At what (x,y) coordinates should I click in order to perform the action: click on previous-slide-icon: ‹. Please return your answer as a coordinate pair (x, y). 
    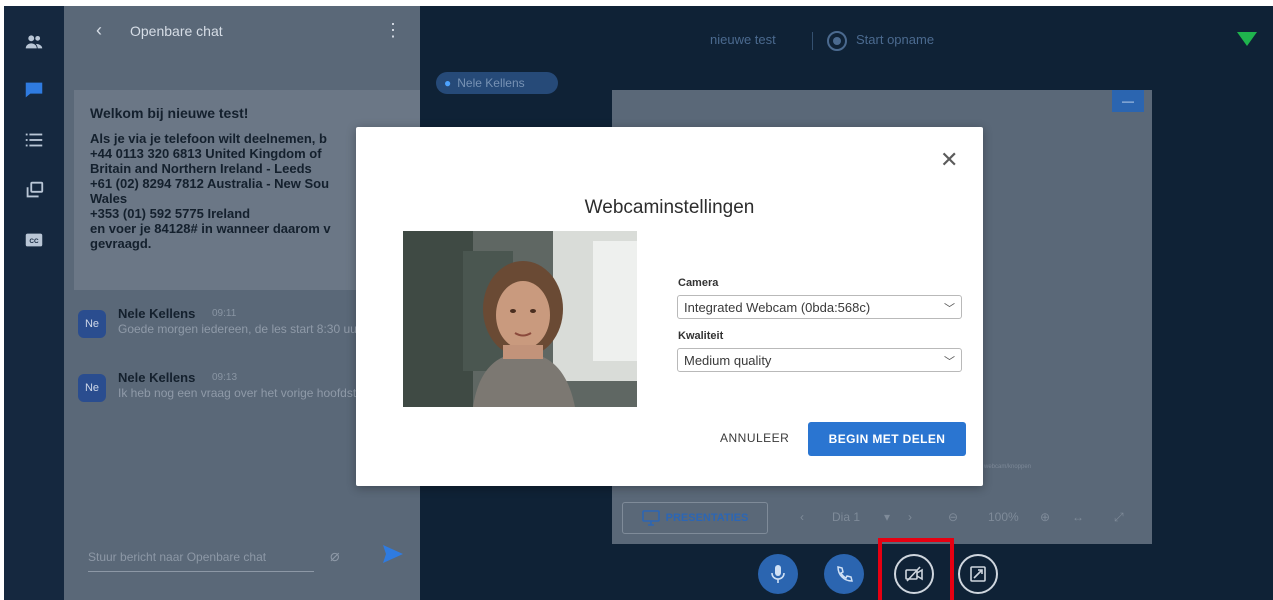
    Looking at the image, I should click on (802, 517).